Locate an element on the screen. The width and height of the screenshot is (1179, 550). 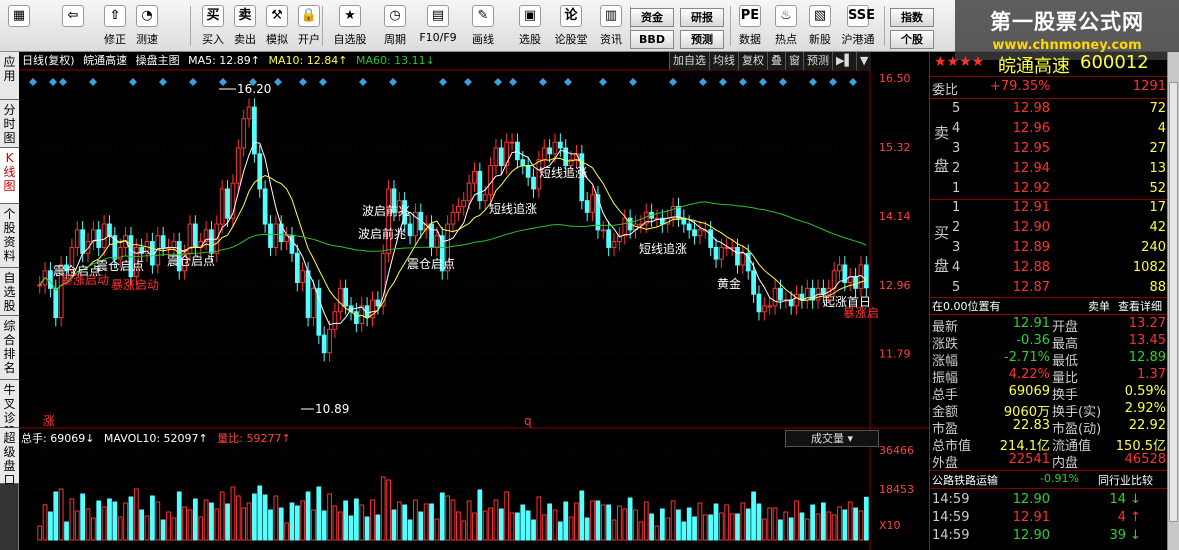
small-button-5: 个股 is located at coordinates (912, 39).